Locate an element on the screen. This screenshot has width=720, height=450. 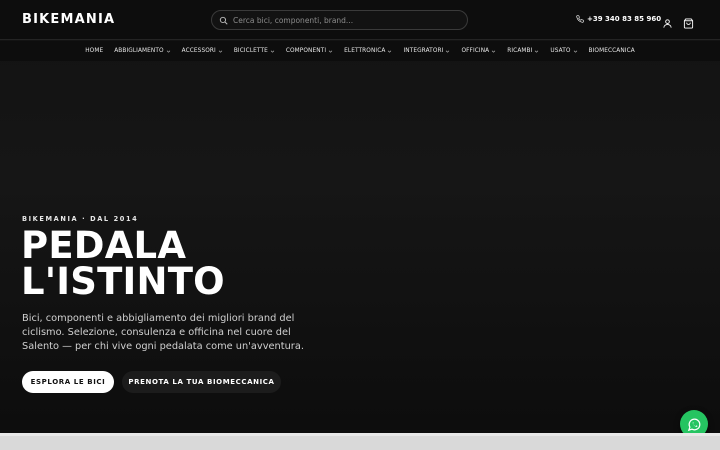
nav-item-integratori: INTEGRATORI is located at coordinates (426, 51).